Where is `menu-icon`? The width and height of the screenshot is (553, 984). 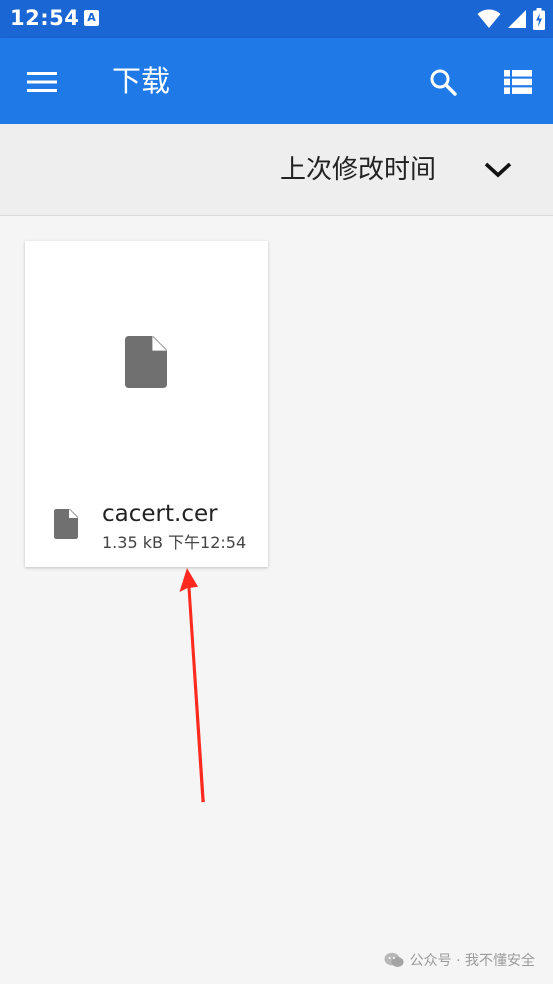
menu-icon is located at coordinates (42, 82).